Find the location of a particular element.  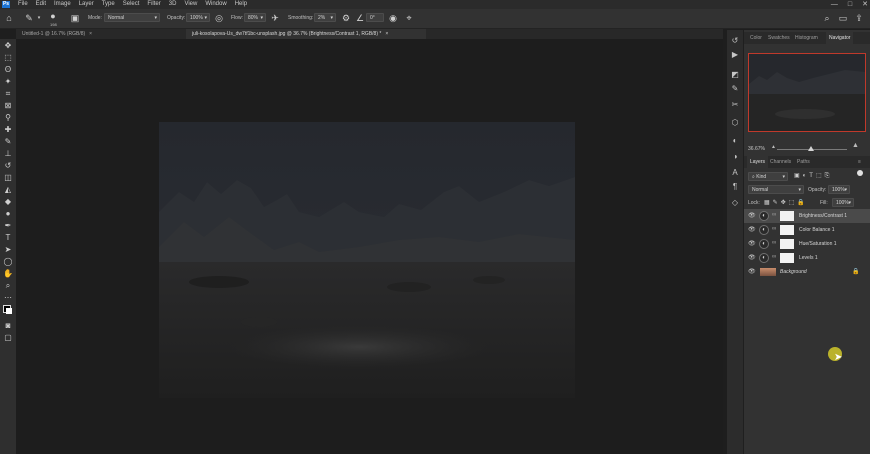

menu-window: Window is located at coordinates (215, 4).